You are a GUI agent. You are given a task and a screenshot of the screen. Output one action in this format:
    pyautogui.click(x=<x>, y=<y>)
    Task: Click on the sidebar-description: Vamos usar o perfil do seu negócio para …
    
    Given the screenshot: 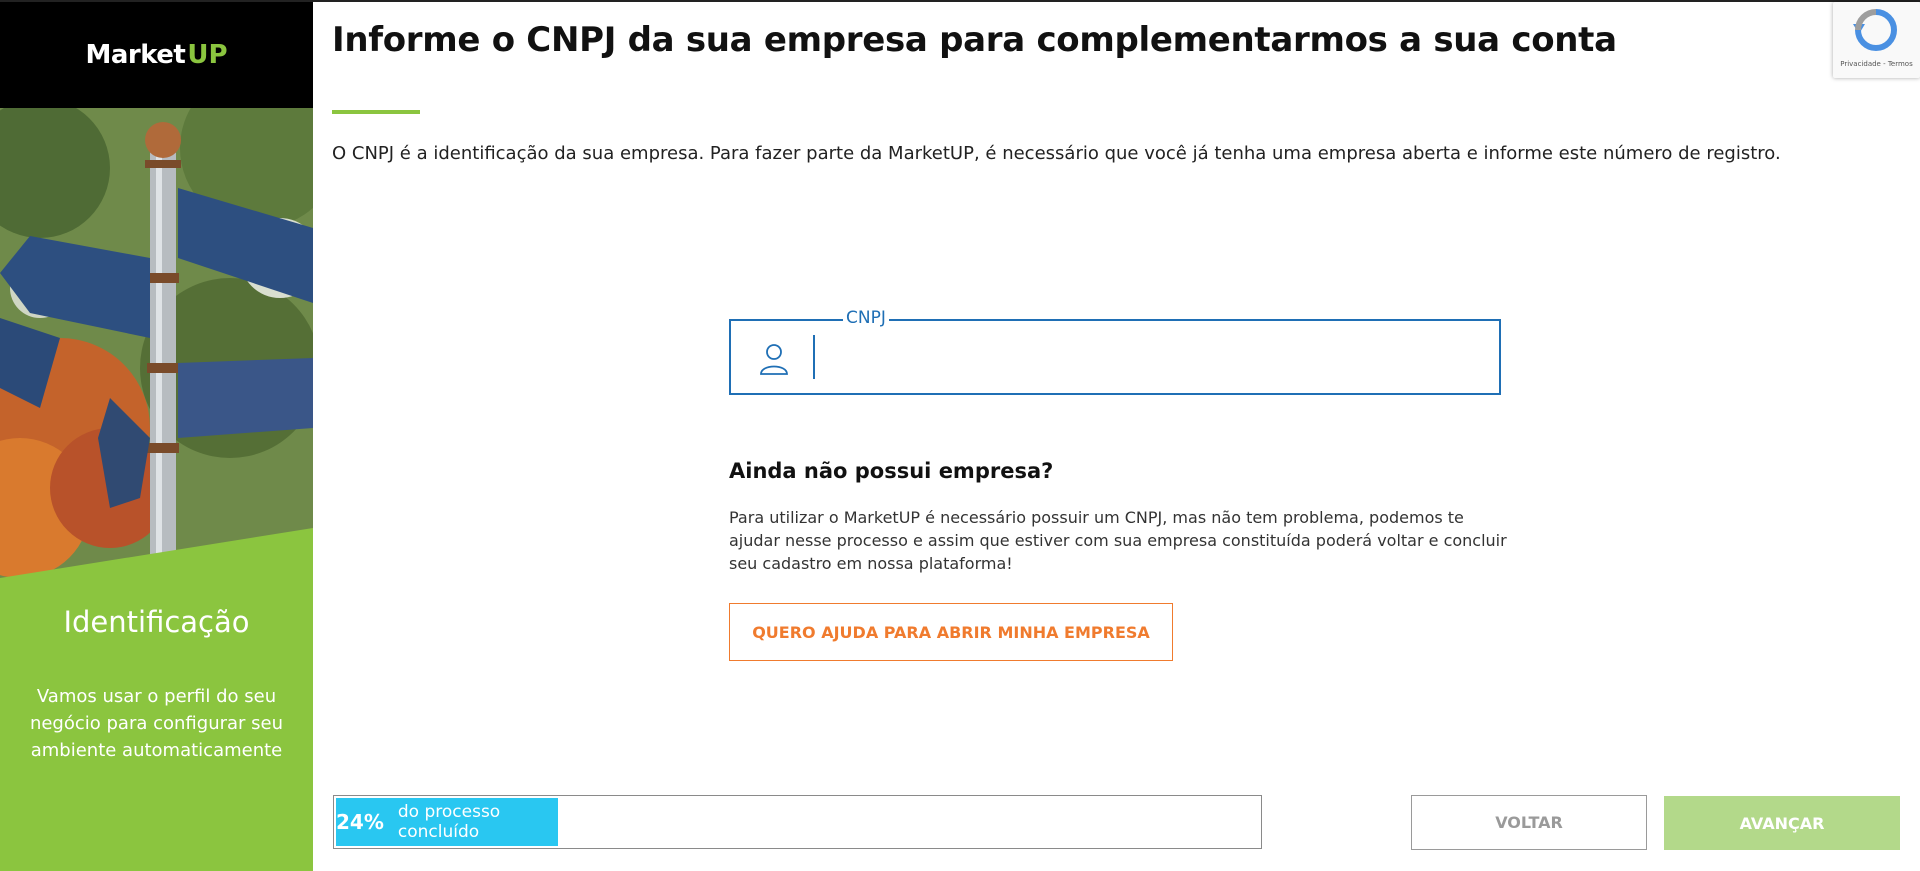 What is the action you would take?
    pyautogui.click(x=156, y=723)
    